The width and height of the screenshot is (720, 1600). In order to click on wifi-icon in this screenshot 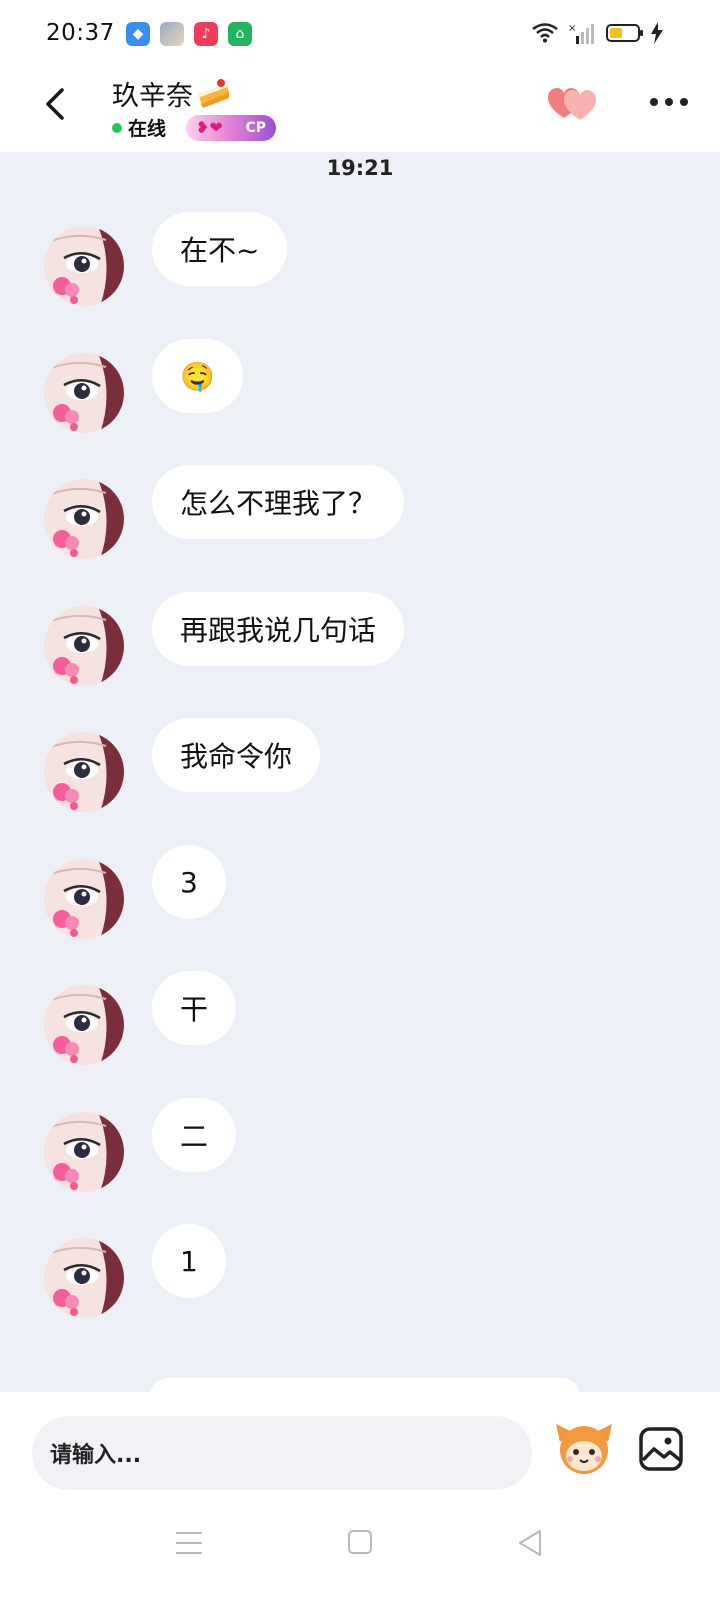, I will do `click(545, 33)`.